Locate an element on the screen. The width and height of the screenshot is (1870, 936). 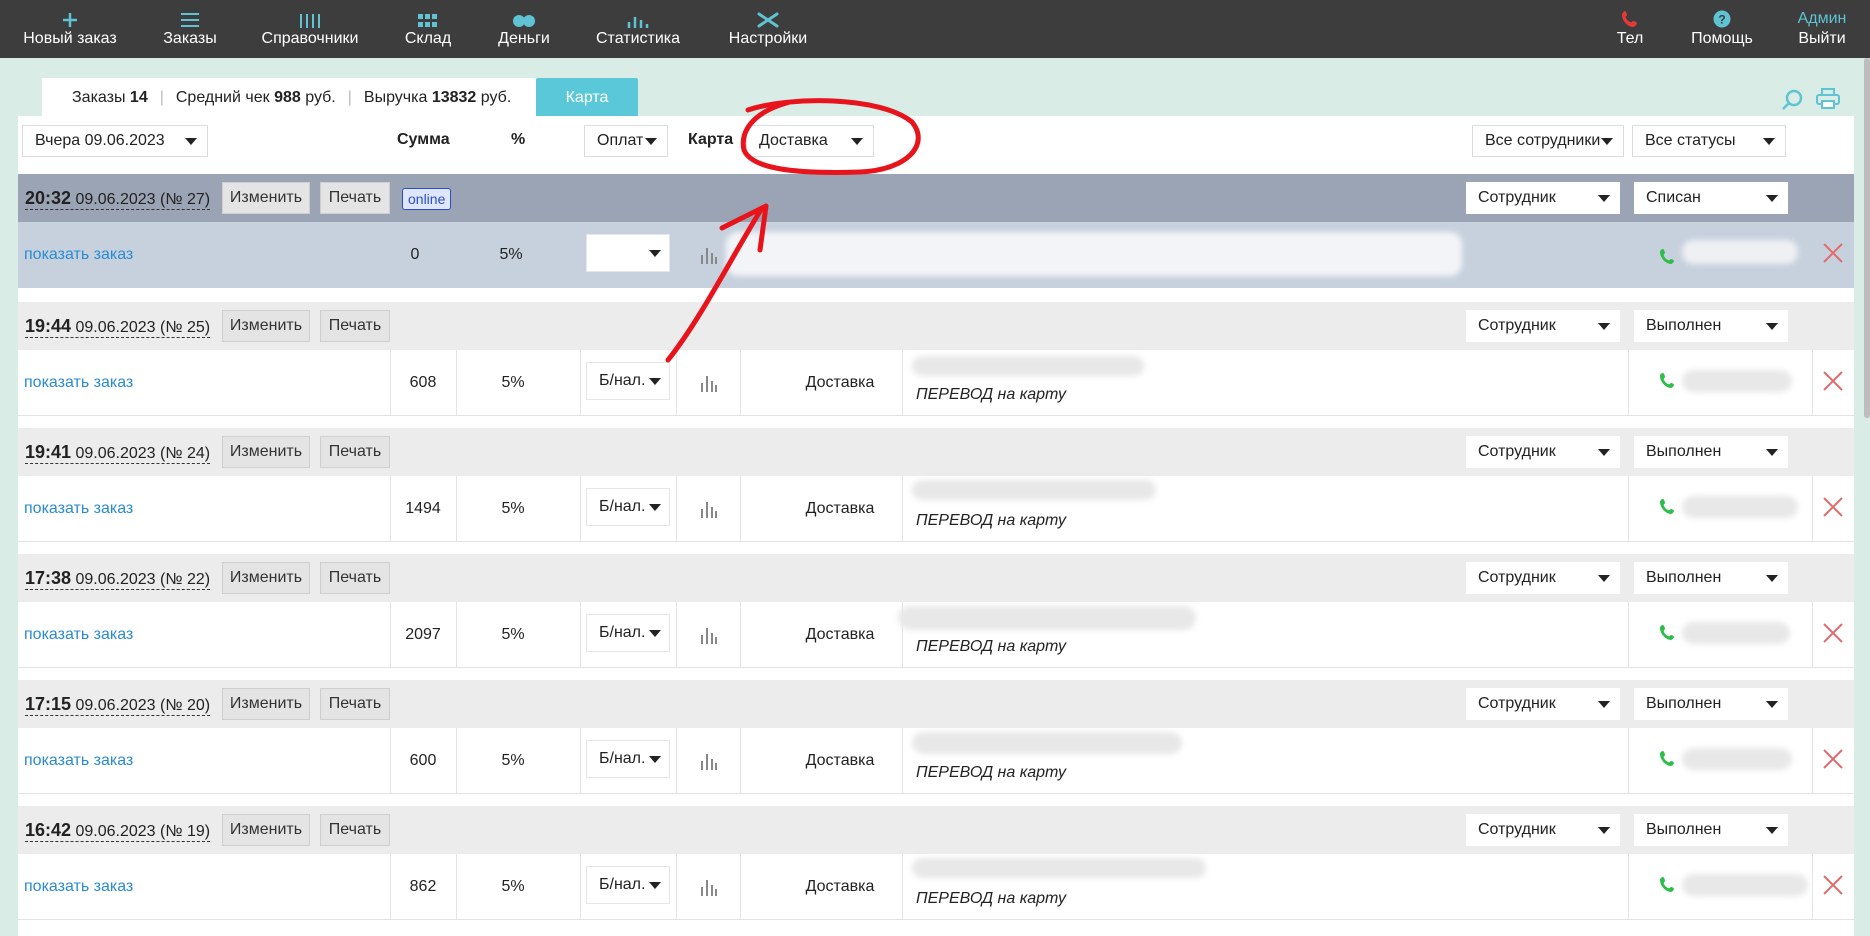
order-datetime: 19:44 09.06.2023 (№ 25) is located at coordinates (118, 327).